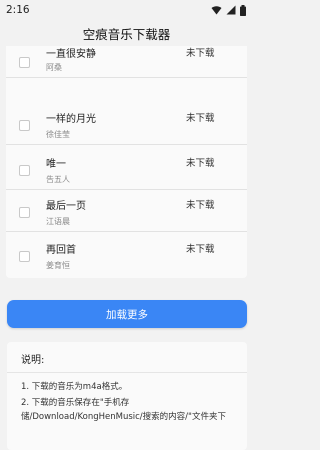  What do you see at coordinates (58, 265) in the screenshot?
I see `song-artist: 姜育恒` at bounding box center [58, 265].